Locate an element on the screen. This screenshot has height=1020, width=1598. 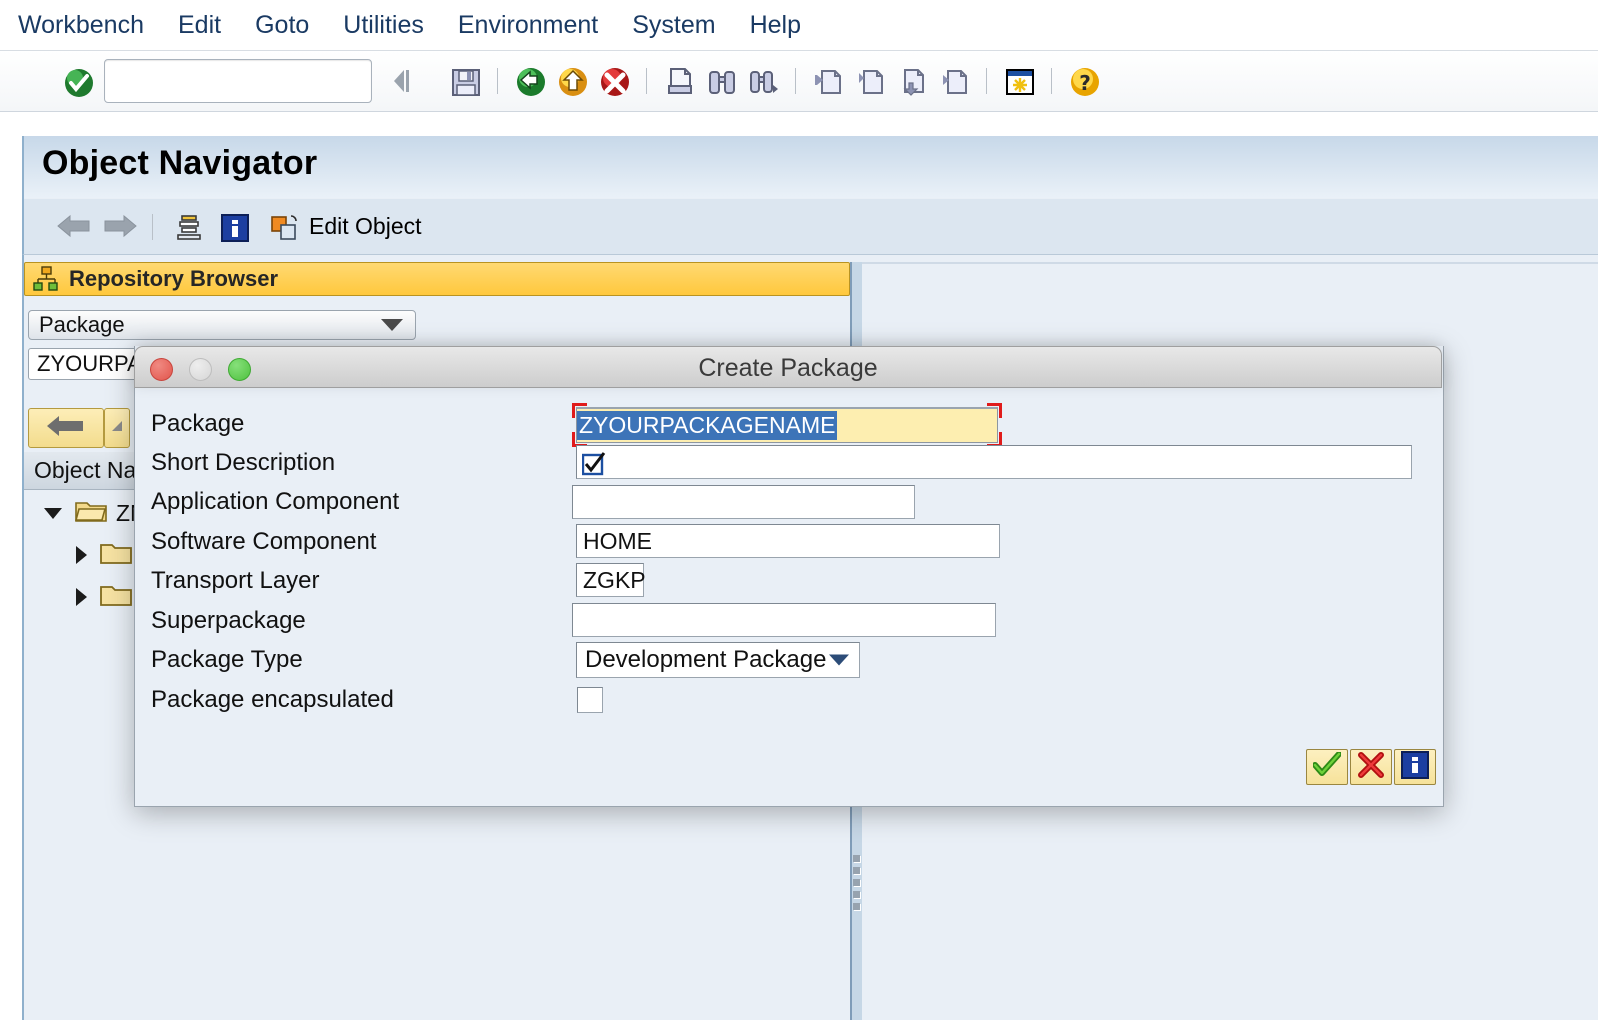
last-page-icon is located at coordinates (954, 81).